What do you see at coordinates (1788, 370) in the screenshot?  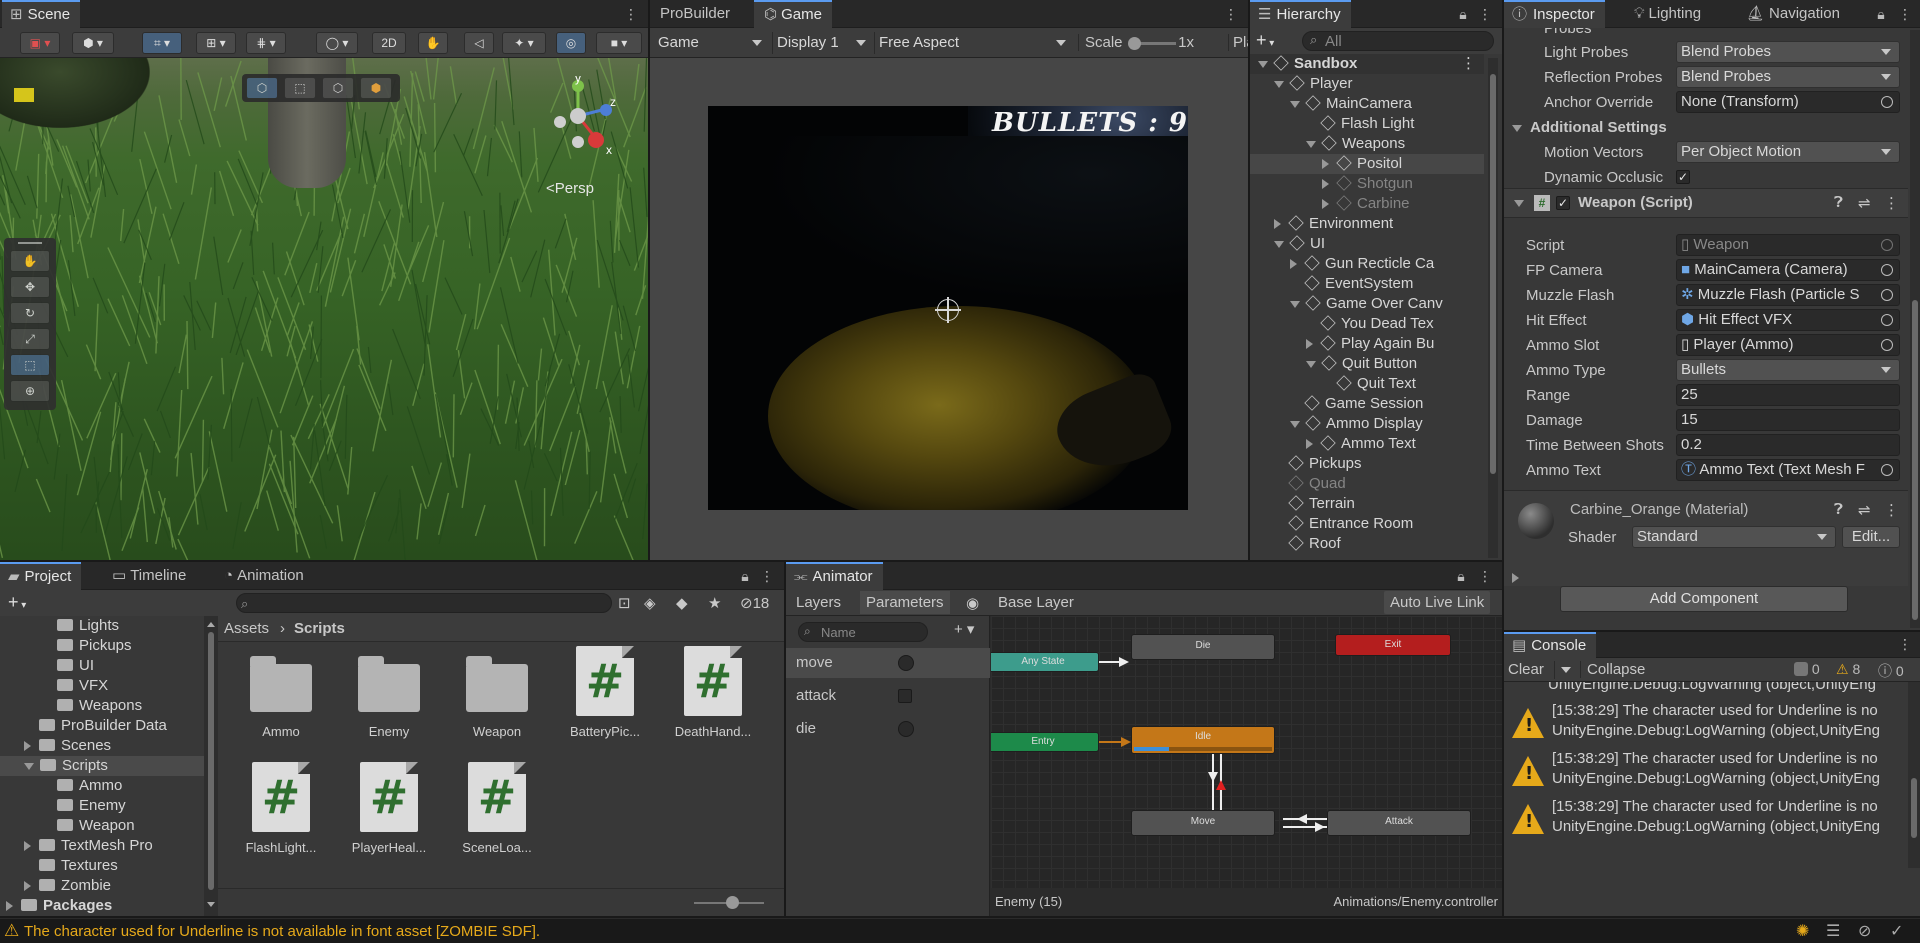 I see `ammo-type-dropdown: Bullets` at bounding box center [1788, 370].